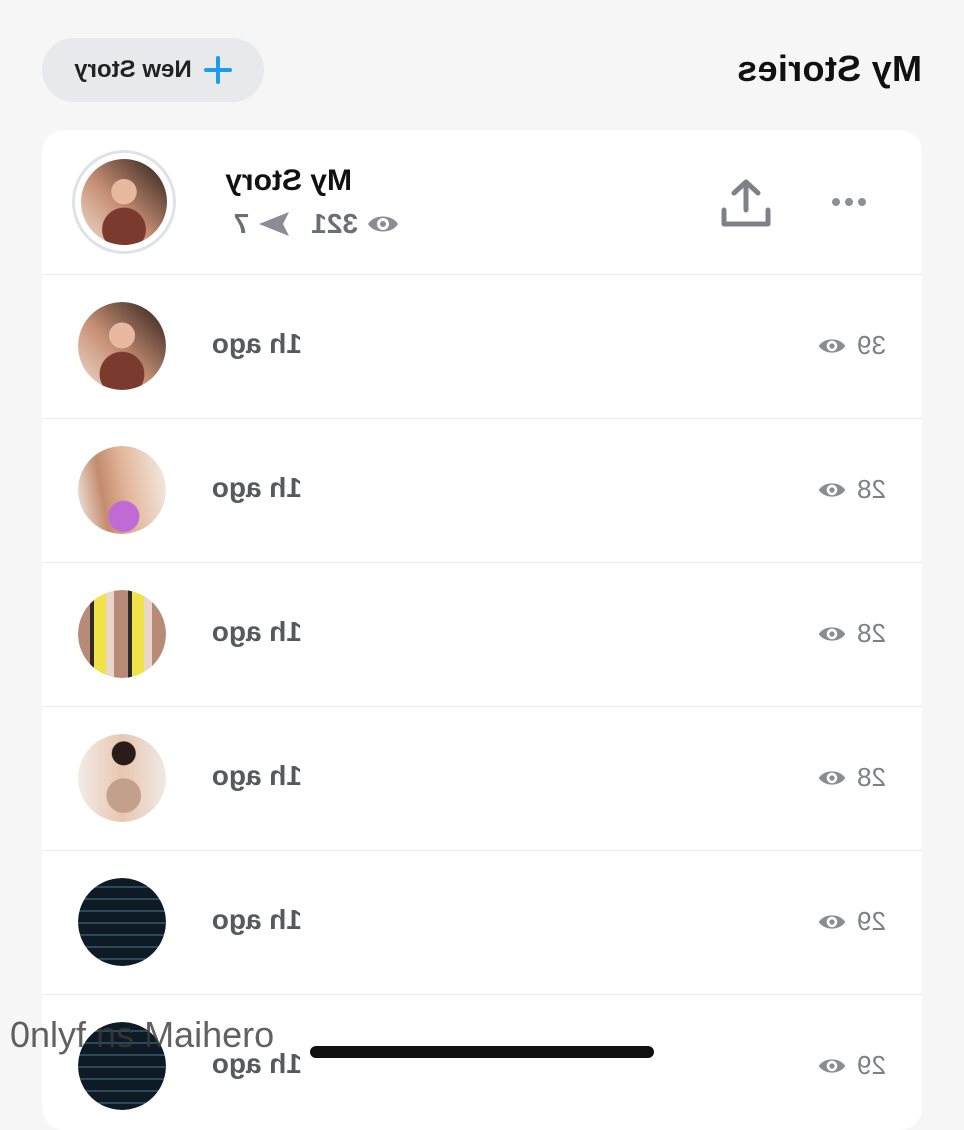  What do you see at coordinates (482, 346) in the screenshot?
I see `story-row: 1h ago 39` at bounding box center [482, 346].